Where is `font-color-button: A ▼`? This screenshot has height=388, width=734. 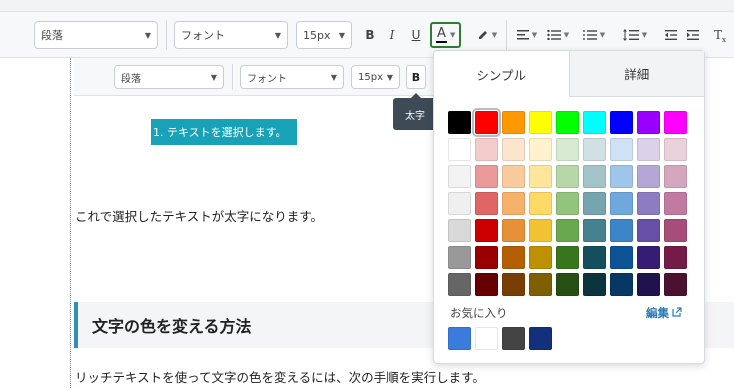 font-color-button: A ▼ is located at coordinates (446, 35).